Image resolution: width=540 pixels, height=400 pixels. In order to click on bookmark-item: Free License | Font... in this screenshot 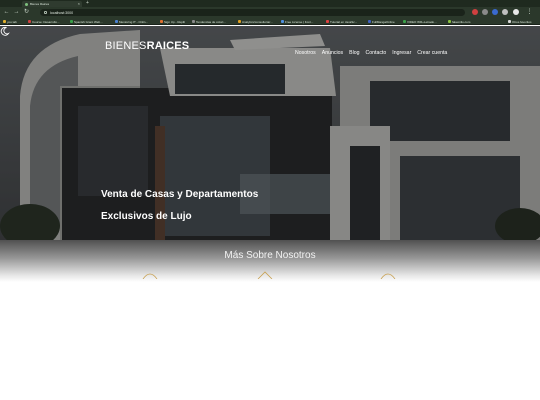, I will do `click(297, 21)`.